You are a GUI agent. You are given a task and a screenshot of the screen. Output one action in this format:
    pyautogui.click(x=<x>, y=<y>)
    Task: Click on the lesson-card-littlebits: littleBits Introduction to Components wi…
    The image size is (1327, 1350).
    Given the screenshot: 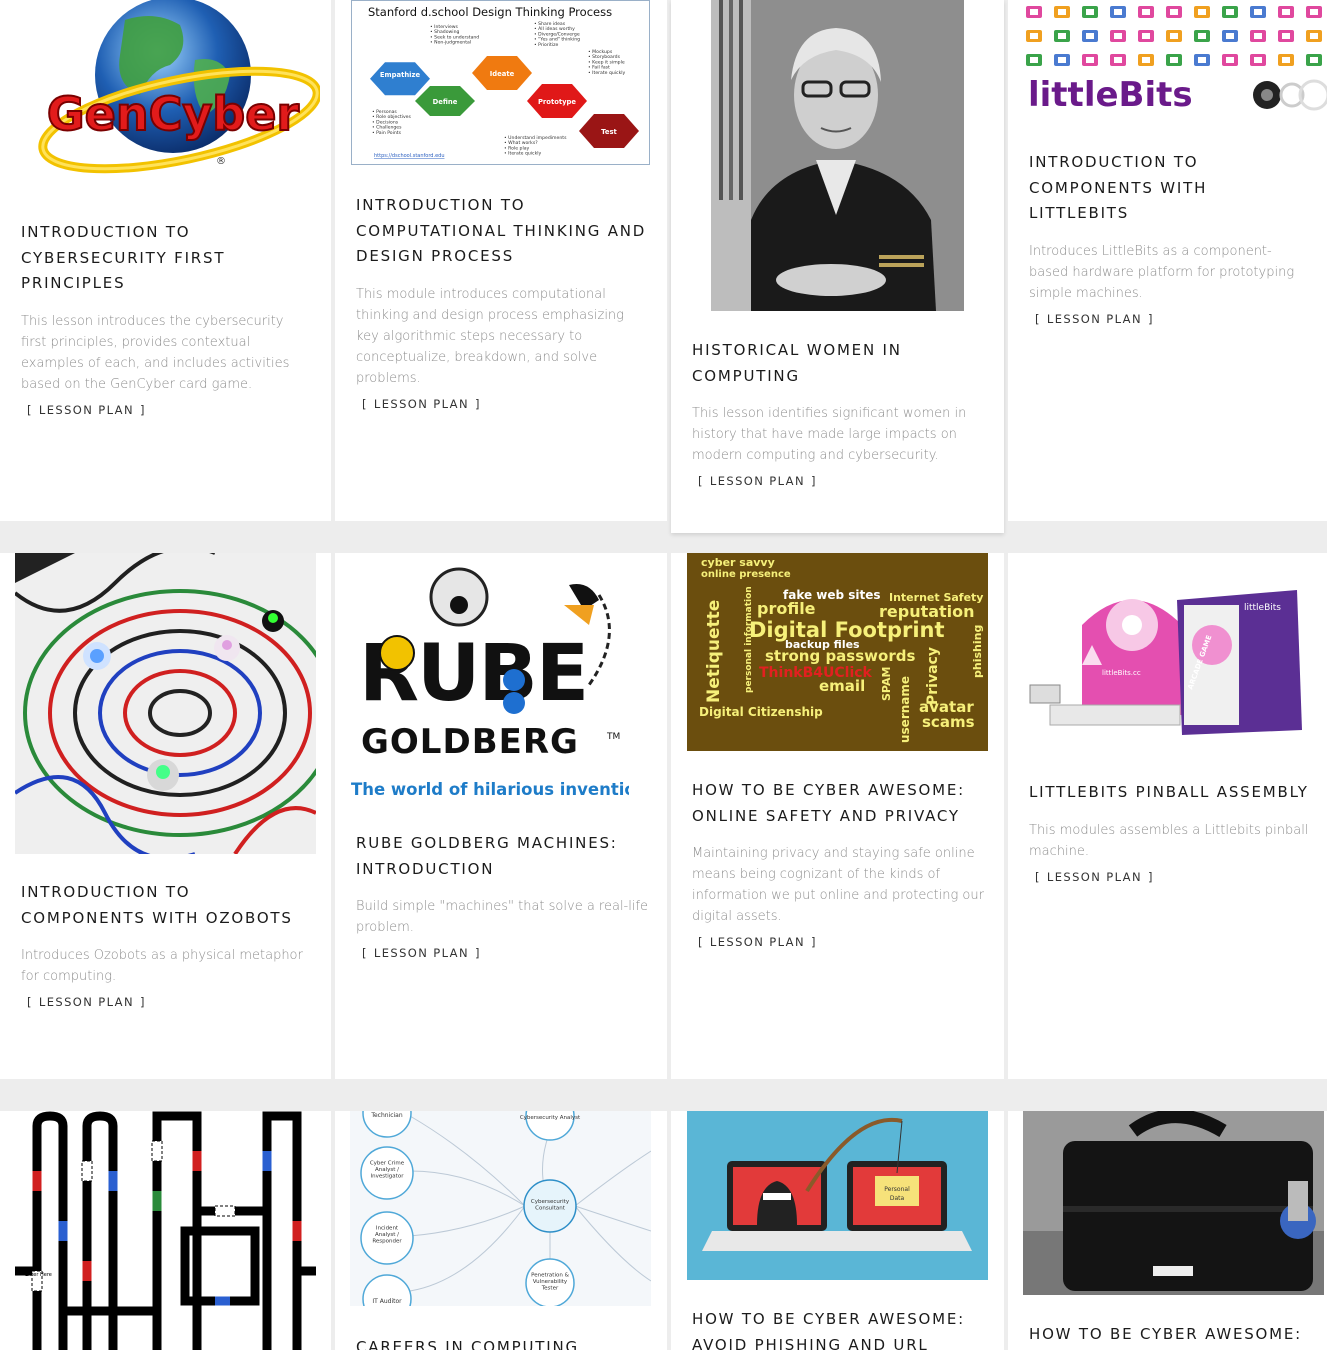 What is the action you would take?
    pyautogui.click(x=1167, y=260)
    